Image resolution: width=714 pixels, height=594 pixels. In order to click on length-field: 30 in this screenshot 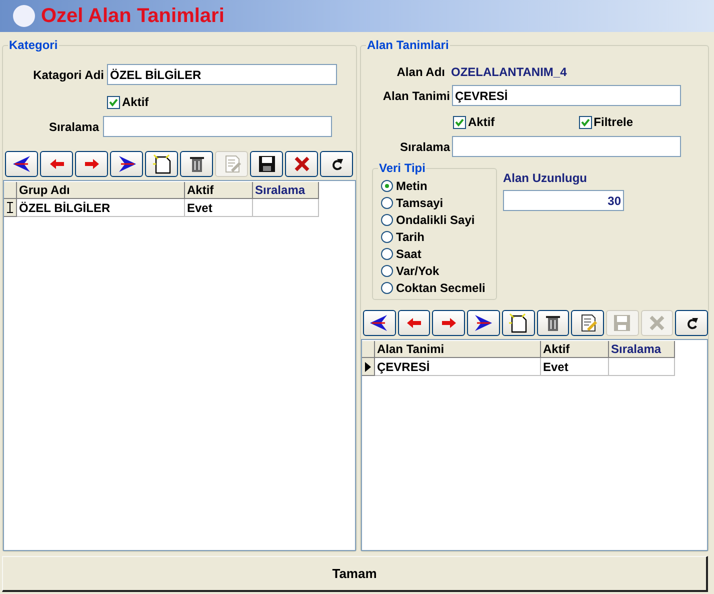, I will do `click(563, 200)`.